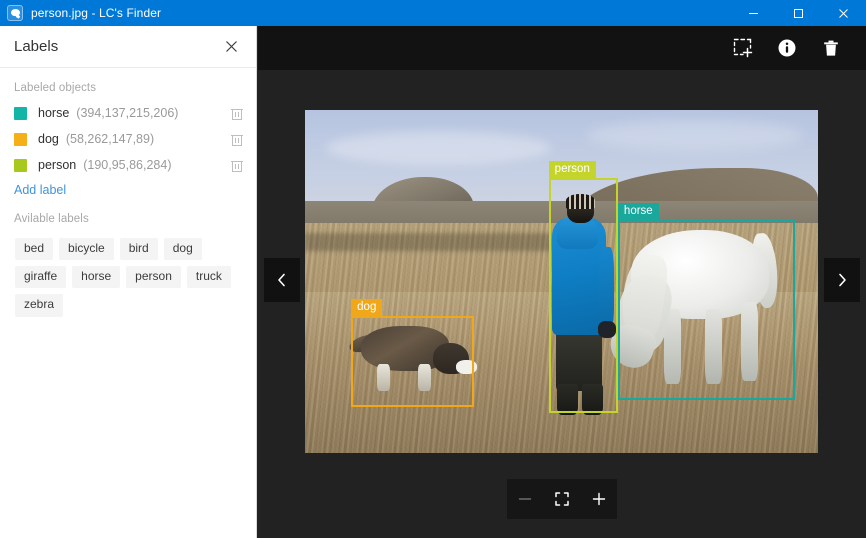  I want to click on object-label-name: dog, so click(48, 139).